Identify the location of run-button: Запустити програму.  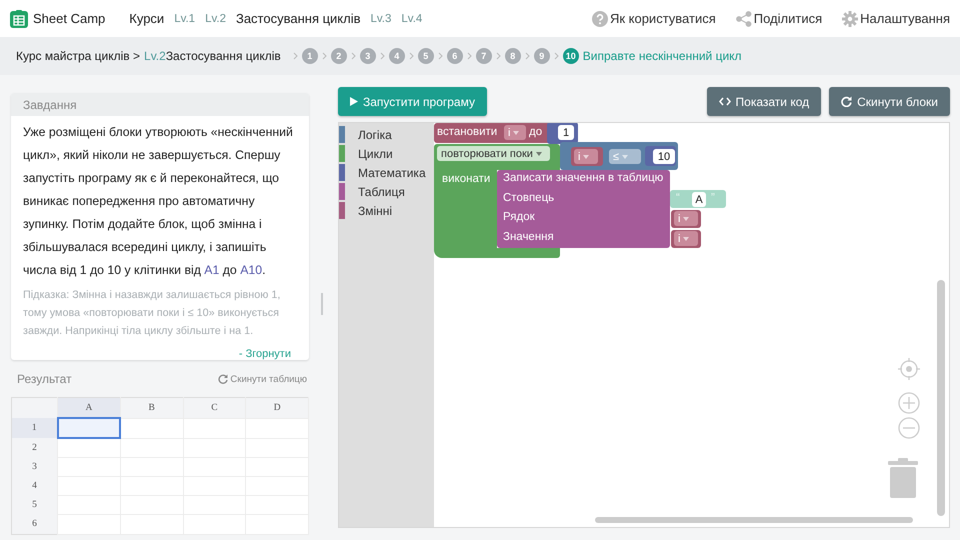
(412, 101).